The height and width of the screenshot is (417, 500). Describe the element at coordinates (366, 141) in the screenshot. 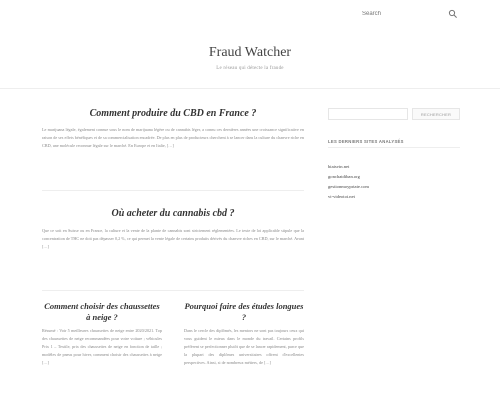

I see `widget-title: LES DERNIERS SITES ANALYSÉS` at that location.